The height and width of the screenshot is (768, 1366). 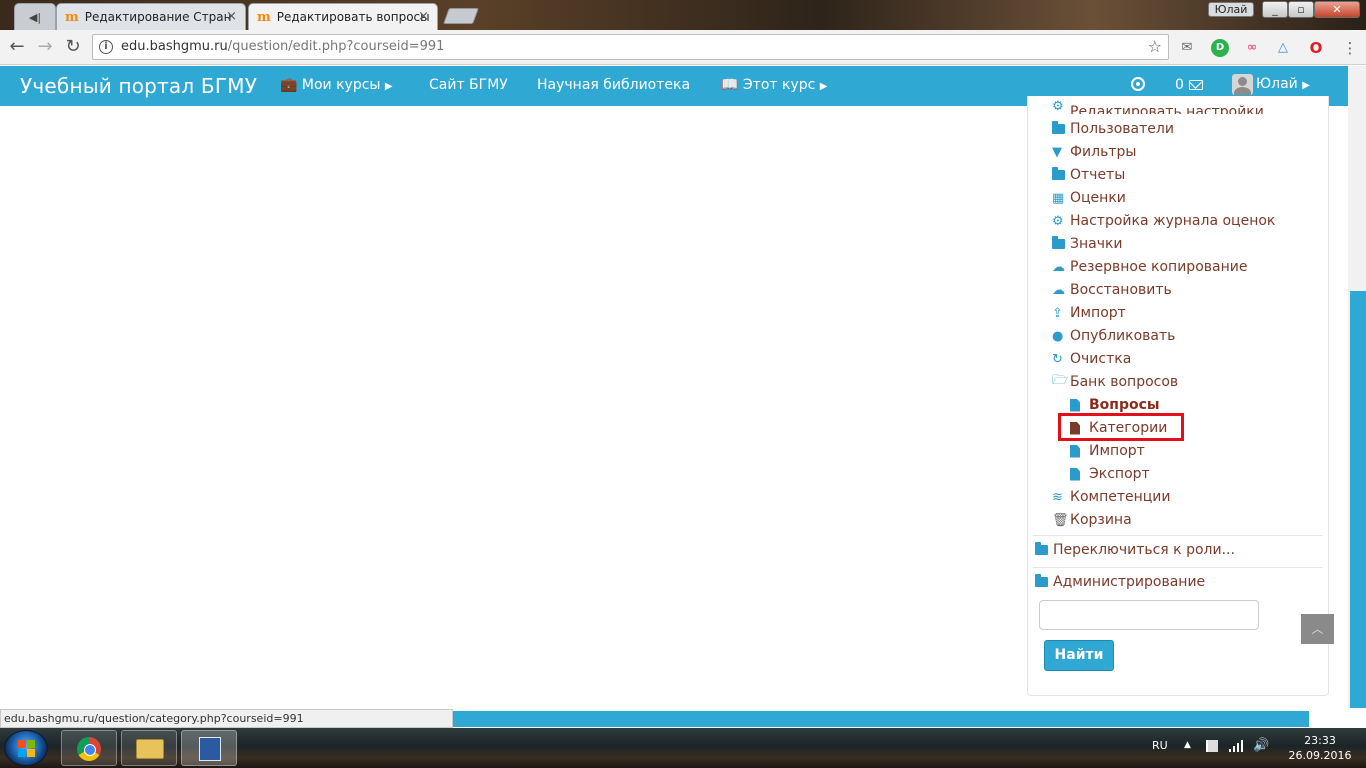 What do you see at coordinates (1242, 84) in the screenshot?
I see `avatar` at bounding box center [1242, 84].